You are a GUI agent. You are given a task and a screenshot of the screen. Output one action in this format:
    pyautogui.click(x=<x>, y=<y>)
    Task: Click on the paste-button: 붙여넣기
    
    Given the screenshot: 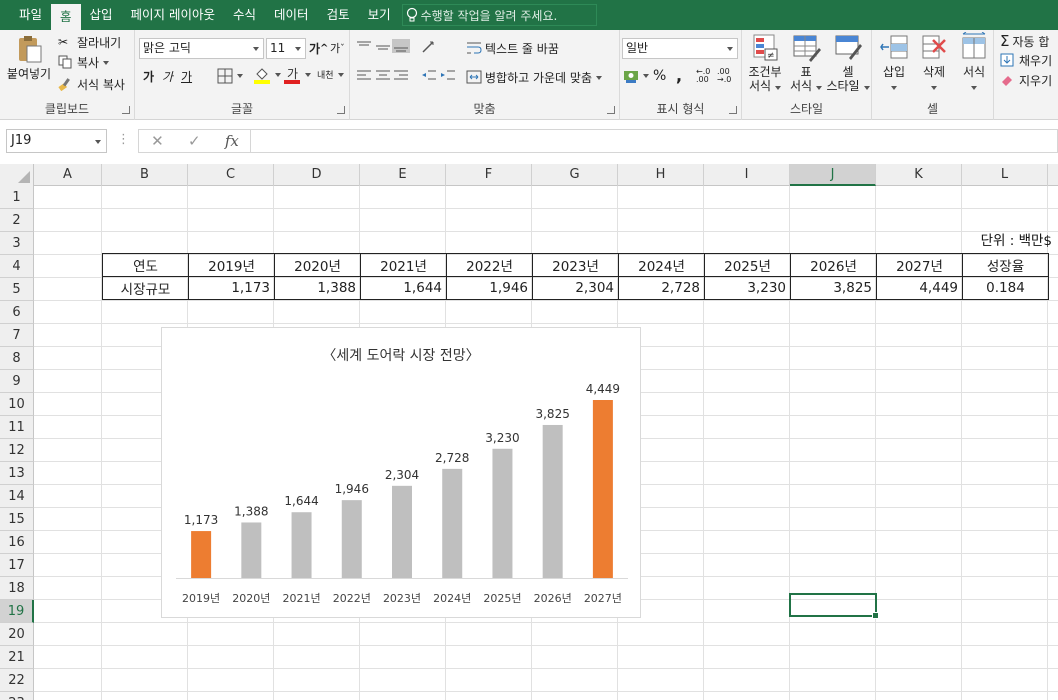 What is the action you would take?
    pyautogui.click(x=29, y=57)
    